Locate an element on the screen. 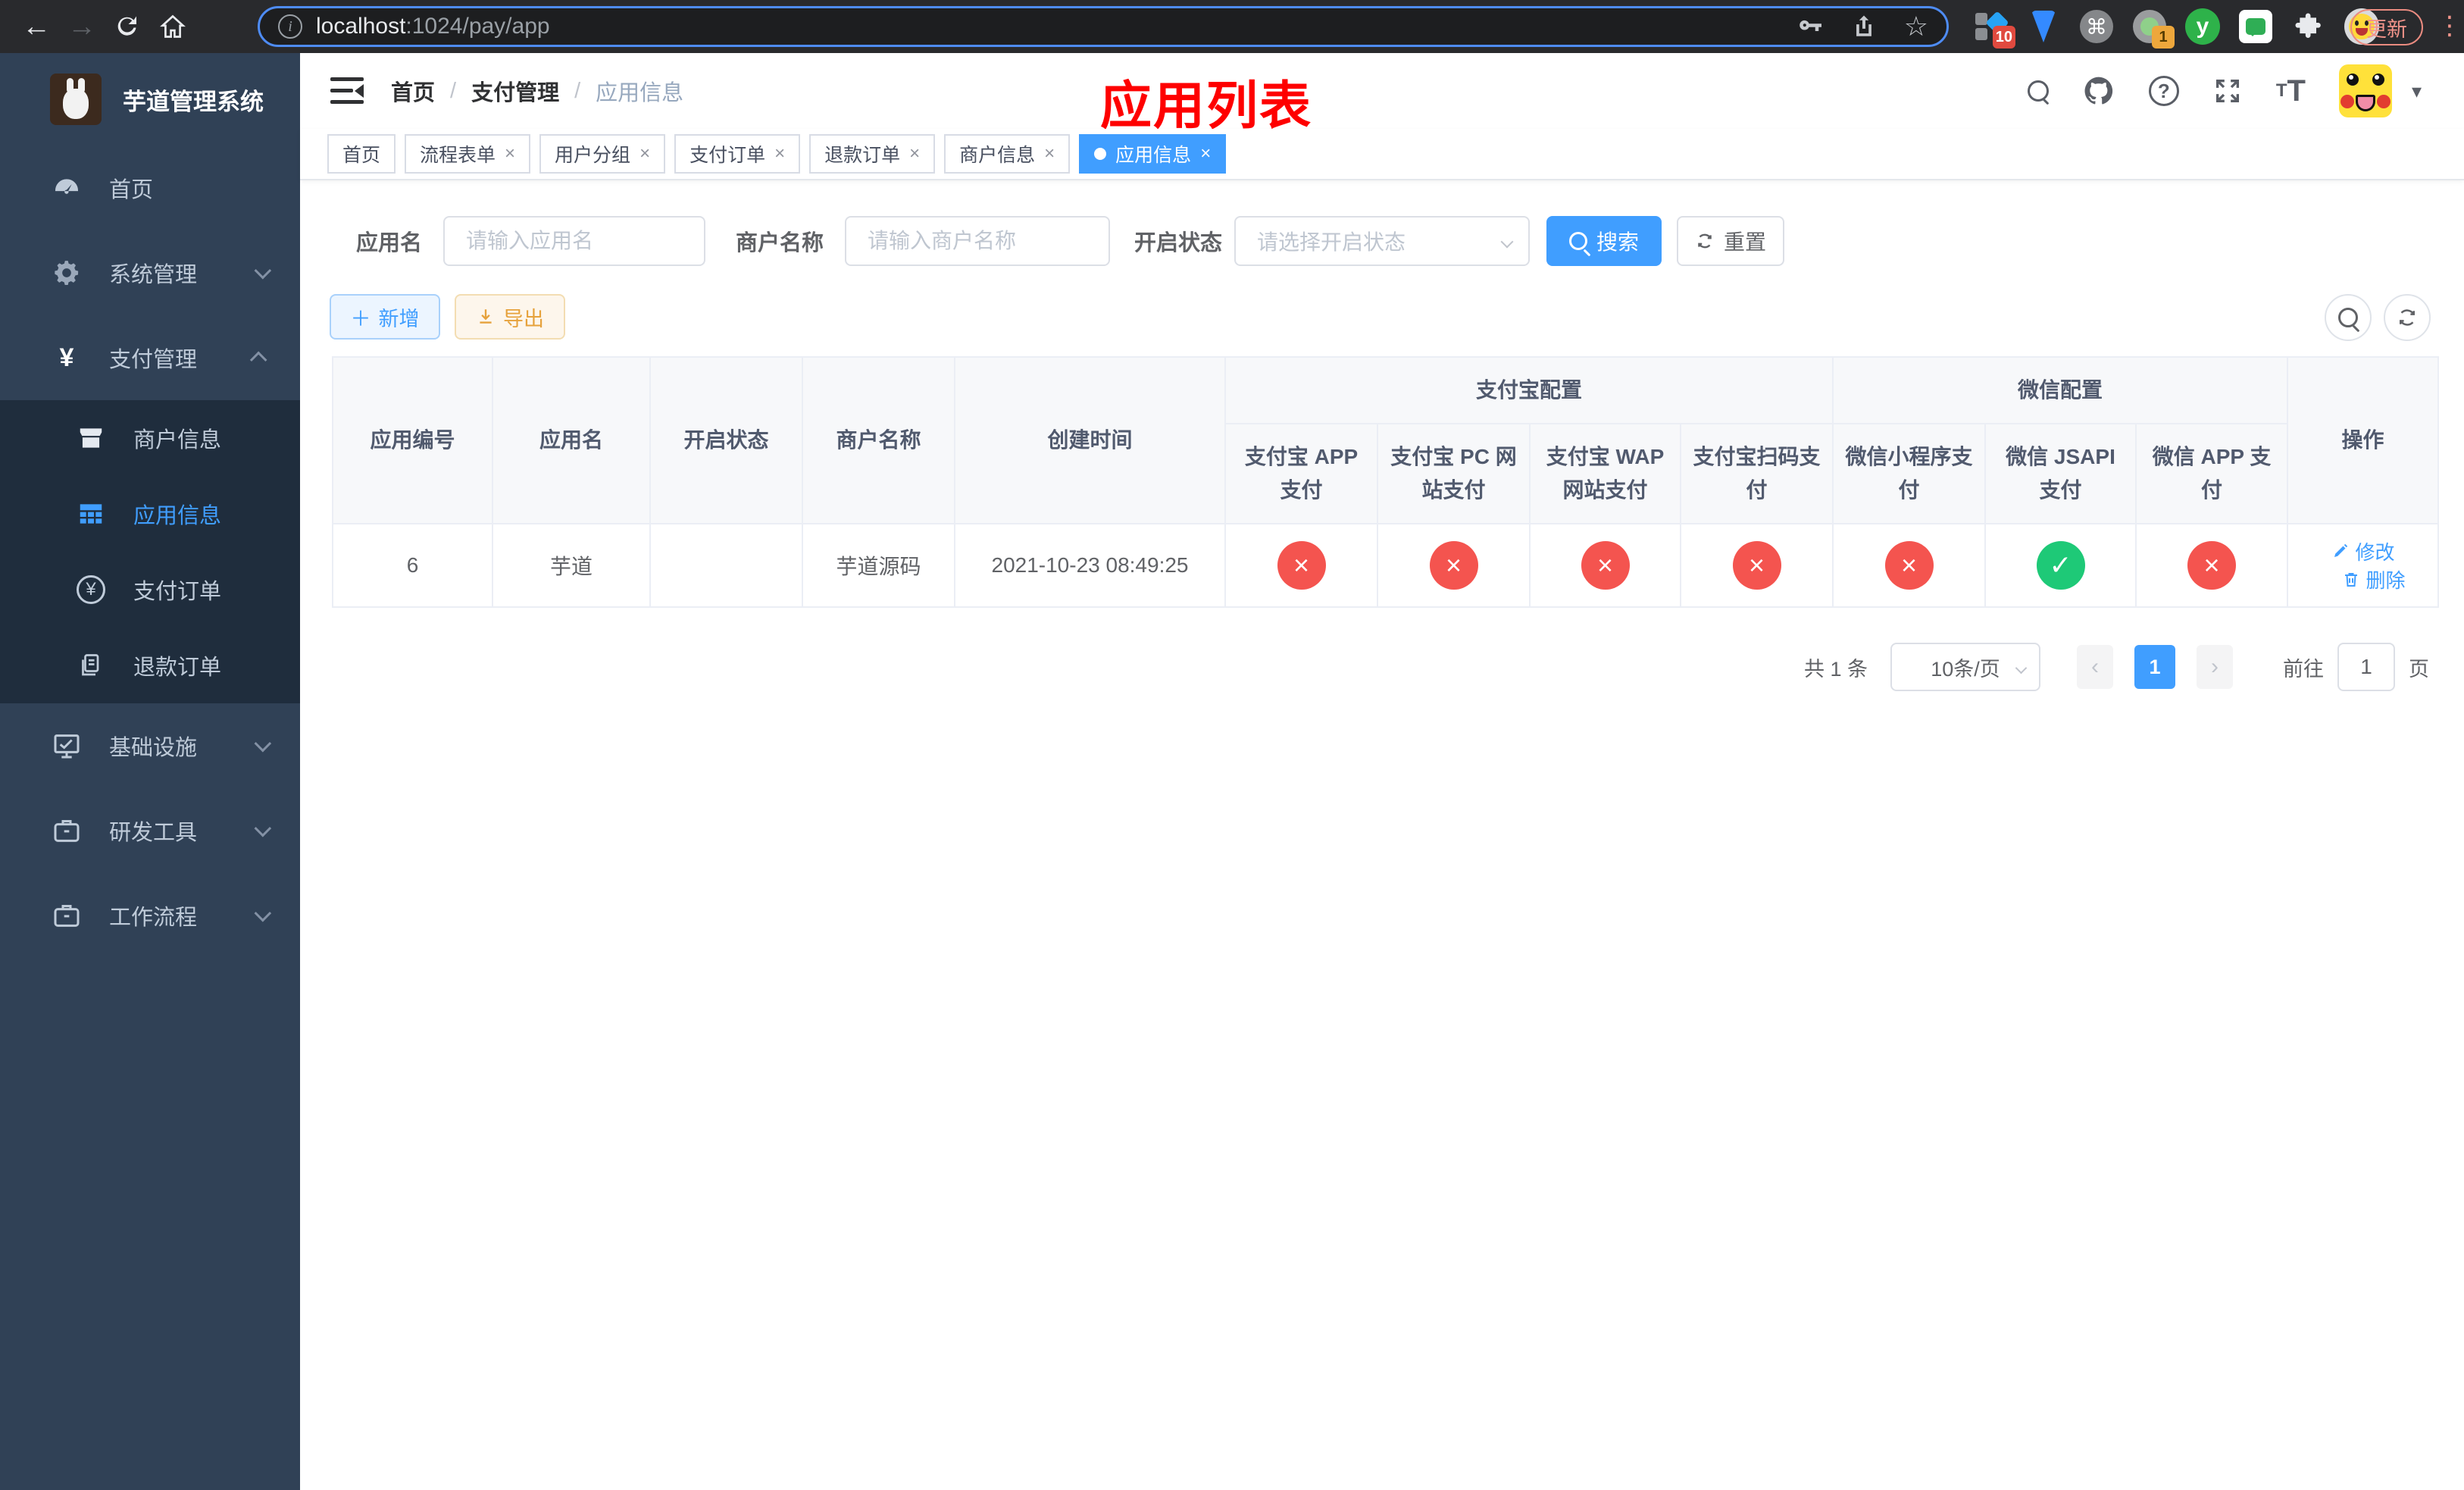  prev-page-button: ‹ is located at coordinates (2095, 667).